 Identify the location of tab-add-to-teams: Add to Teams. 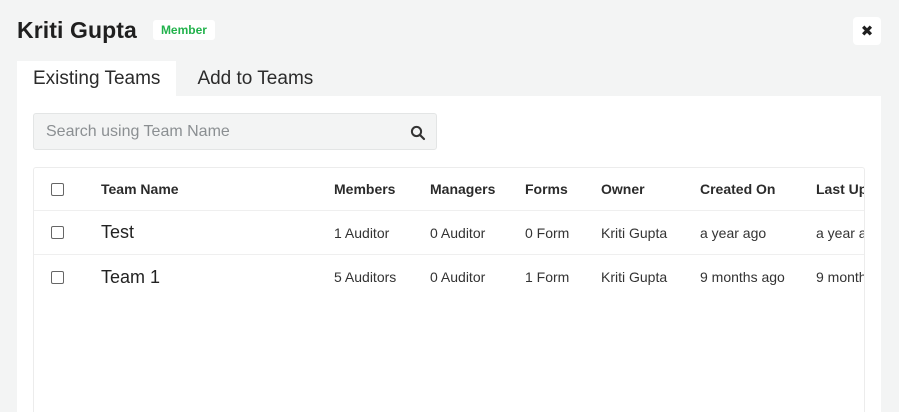
(252, 78).